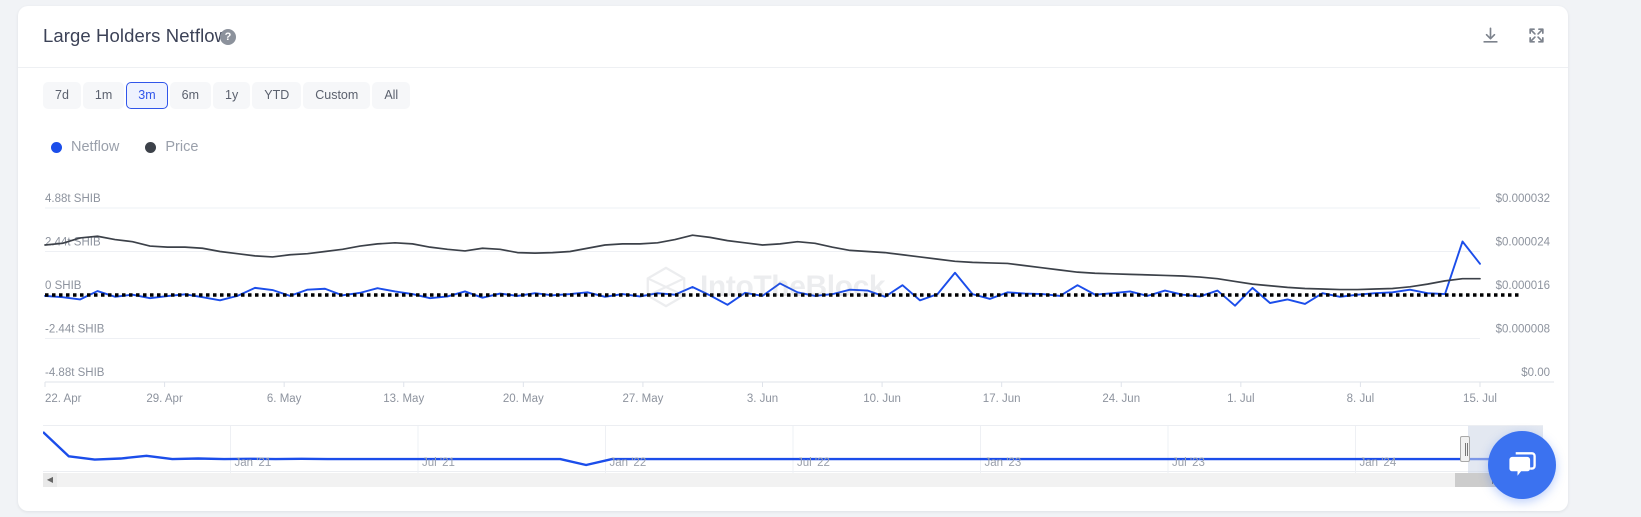  What do you see at coordinates (391, 95) in the screenshot?
I see `range-button-all: All` at bounding box center [391, 95].